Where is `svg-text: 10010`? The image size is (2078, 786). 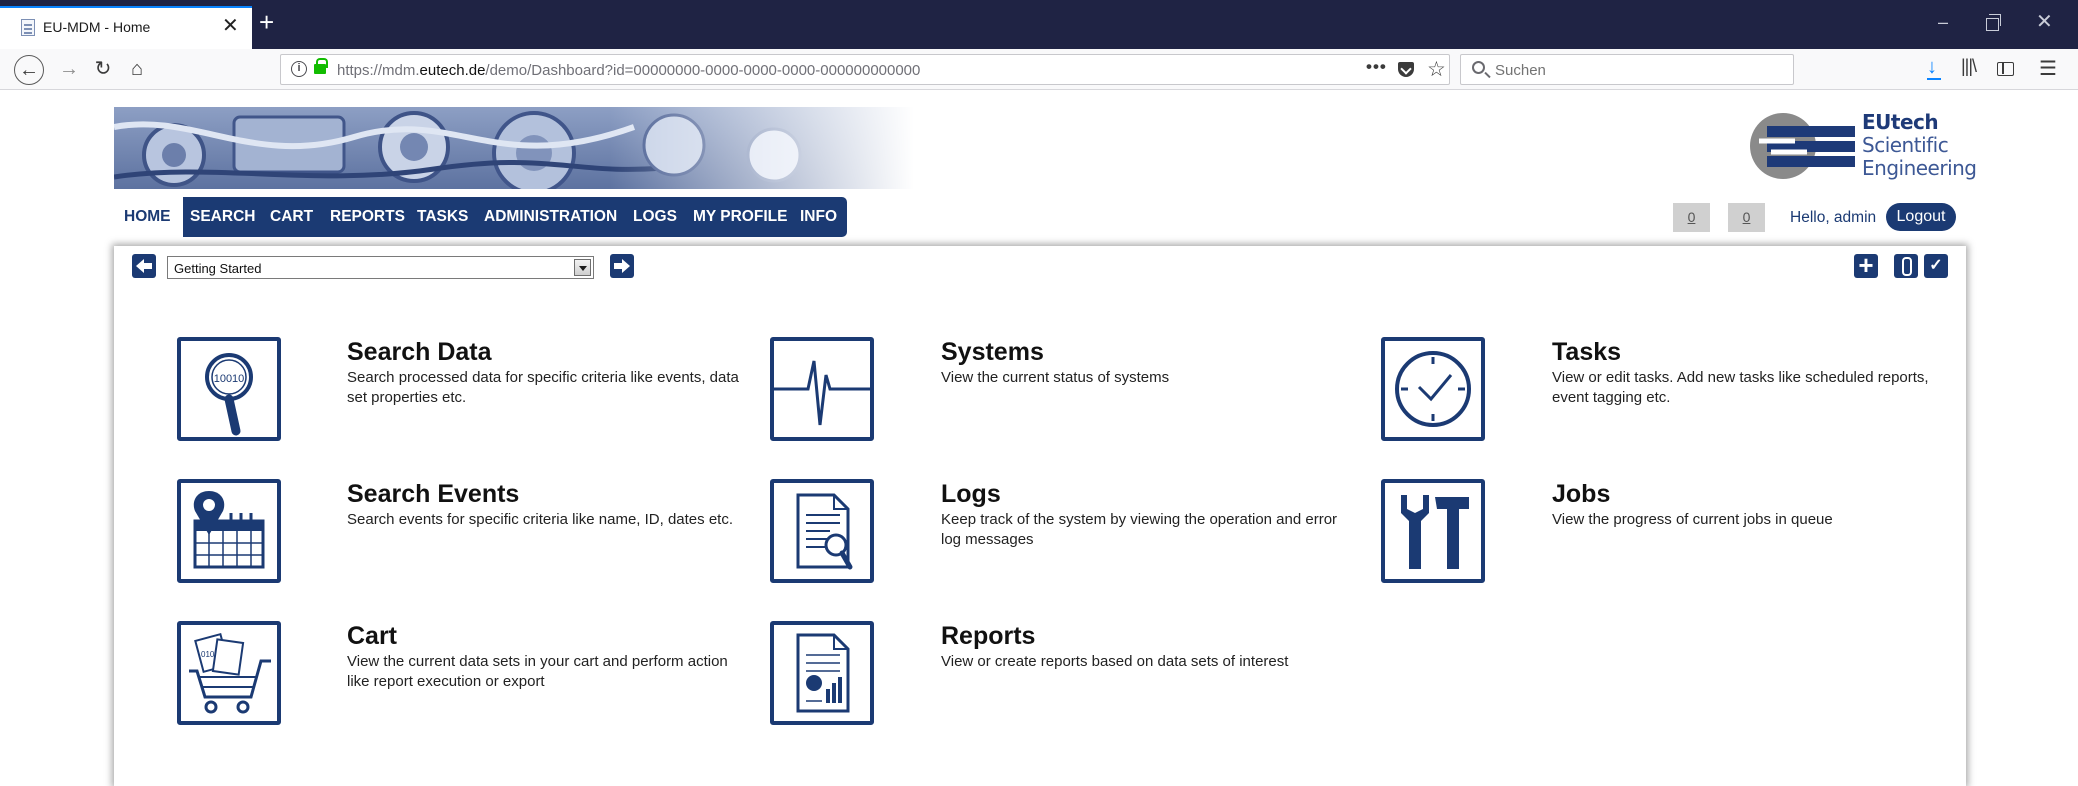 svg-text: 10010 is located at coordinates (229, 379).